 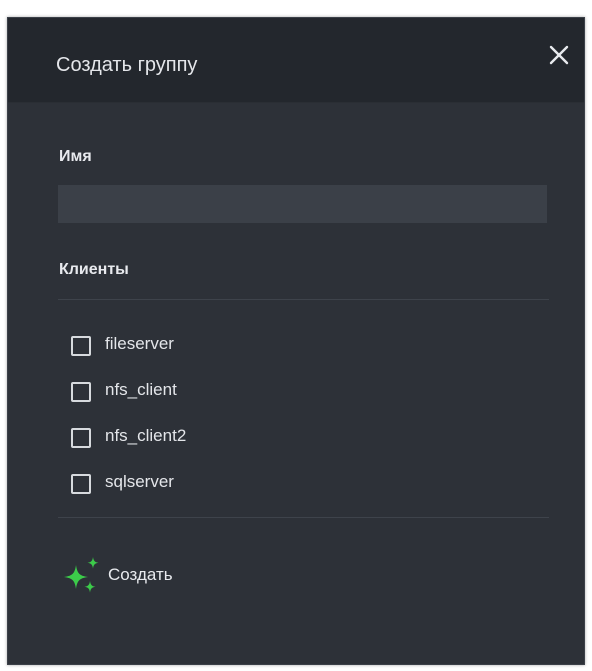 I want to click on sparkle-icon, so click(x=81, y=575).